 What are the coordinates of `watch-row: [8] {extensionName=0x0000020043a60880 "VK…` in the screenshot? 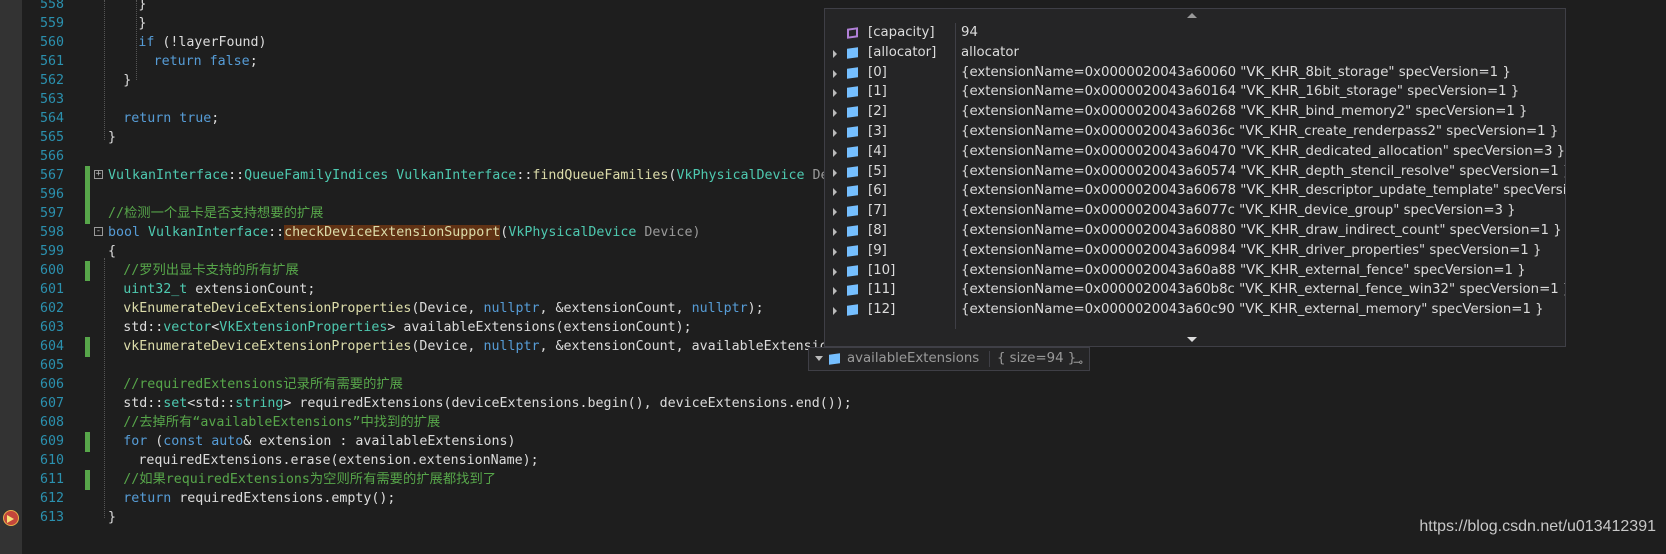 It's located at (1195, 231).